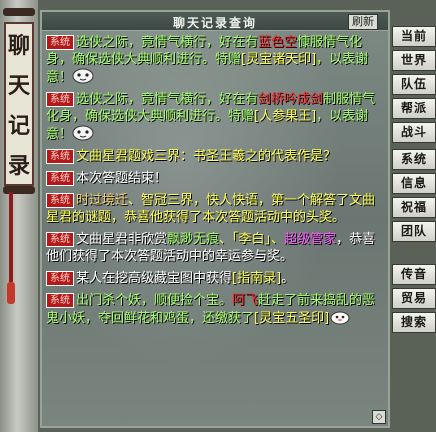  Describe the element at coordinates (285, 116) in the screenshot. I see `message-text: [人参果王]` at that location.